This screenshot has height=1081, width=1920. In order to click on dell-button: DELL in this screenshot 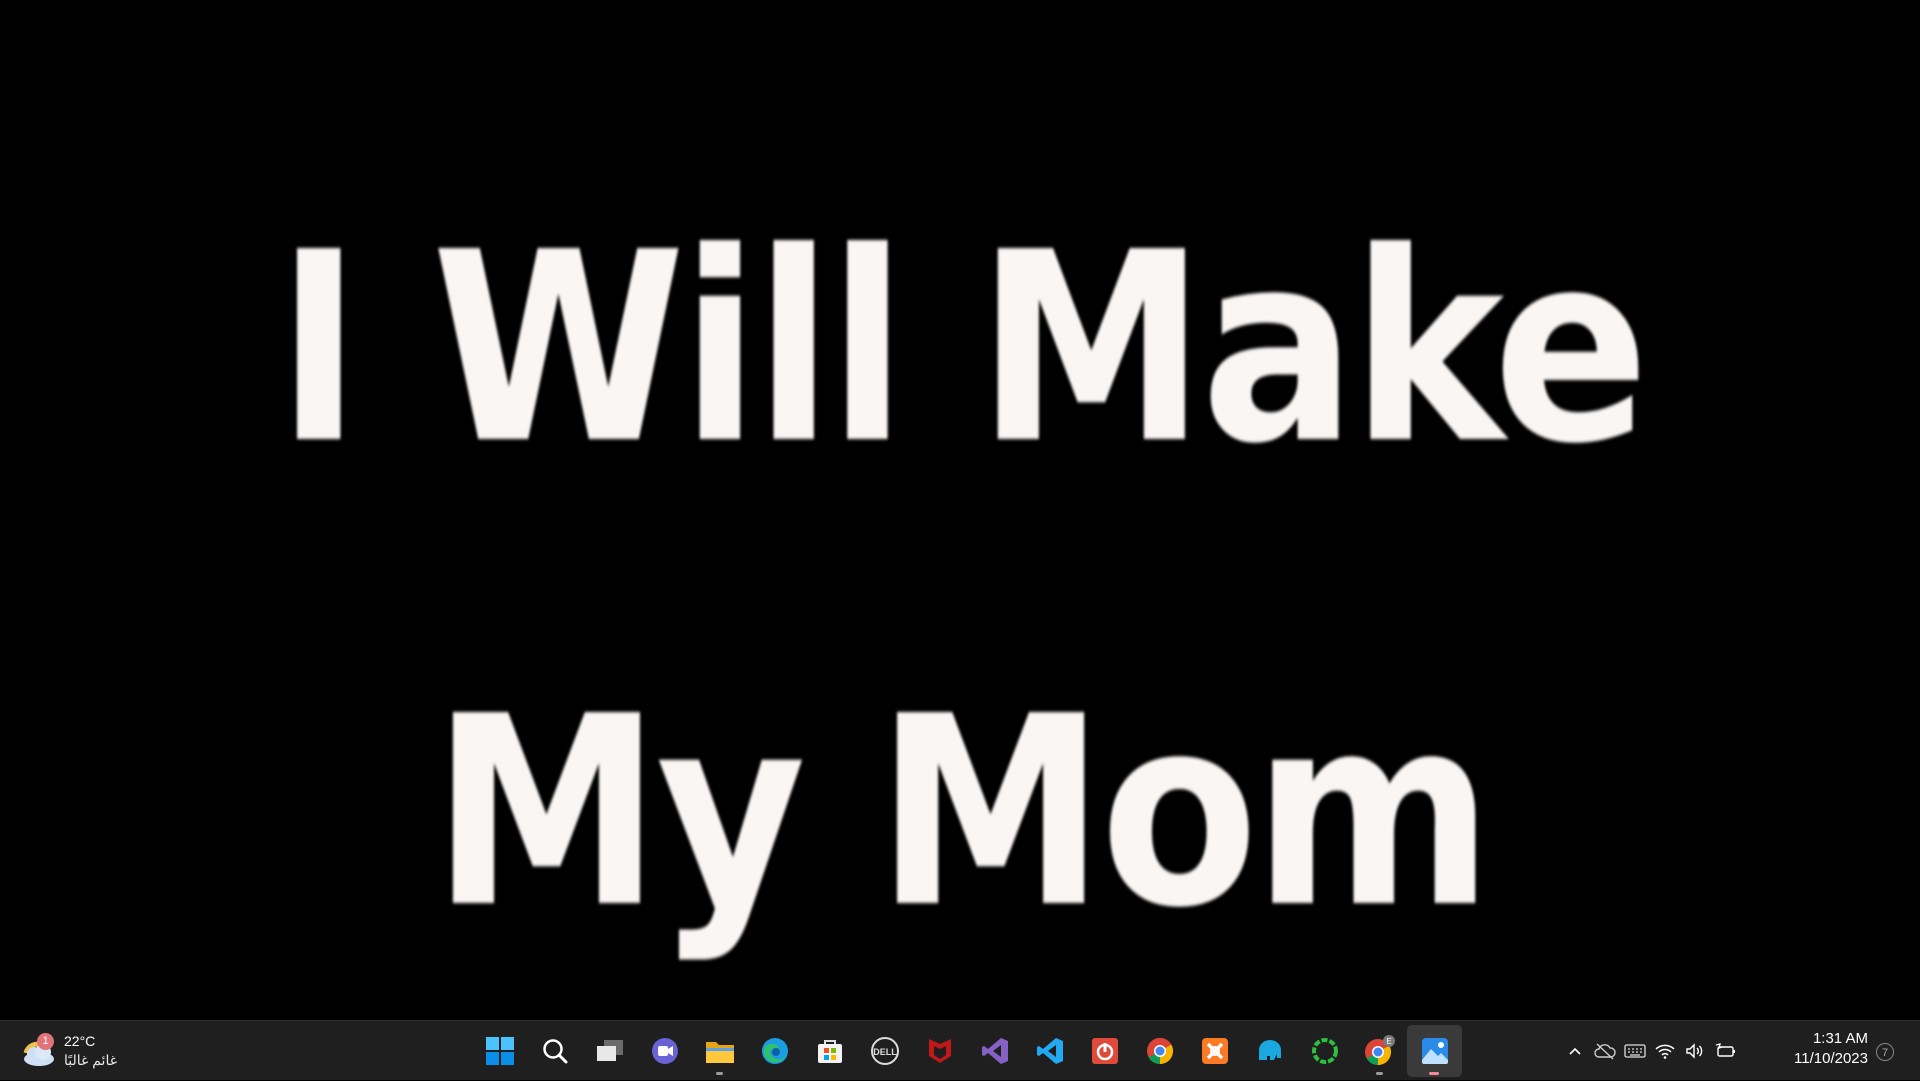, I will do `click(884, 1051)`.